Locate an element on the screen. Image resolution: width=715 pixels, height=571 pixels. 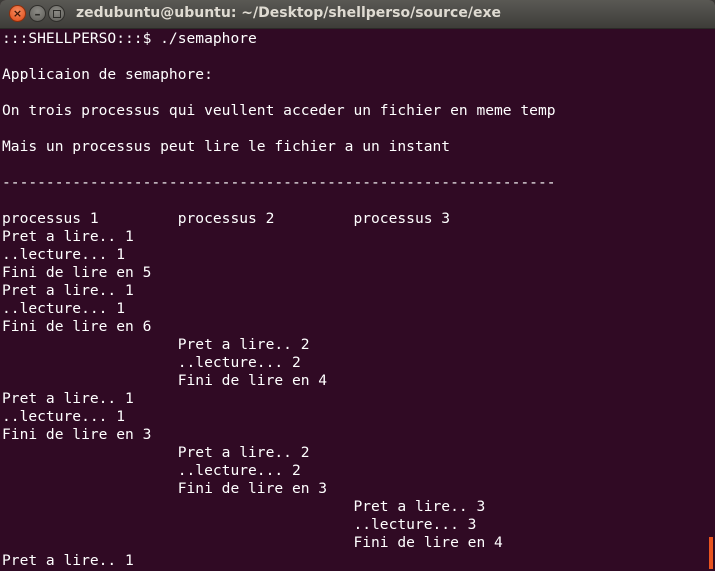
terminal-line: Pret a lire.. 3 is located at coordinates (244, 506).